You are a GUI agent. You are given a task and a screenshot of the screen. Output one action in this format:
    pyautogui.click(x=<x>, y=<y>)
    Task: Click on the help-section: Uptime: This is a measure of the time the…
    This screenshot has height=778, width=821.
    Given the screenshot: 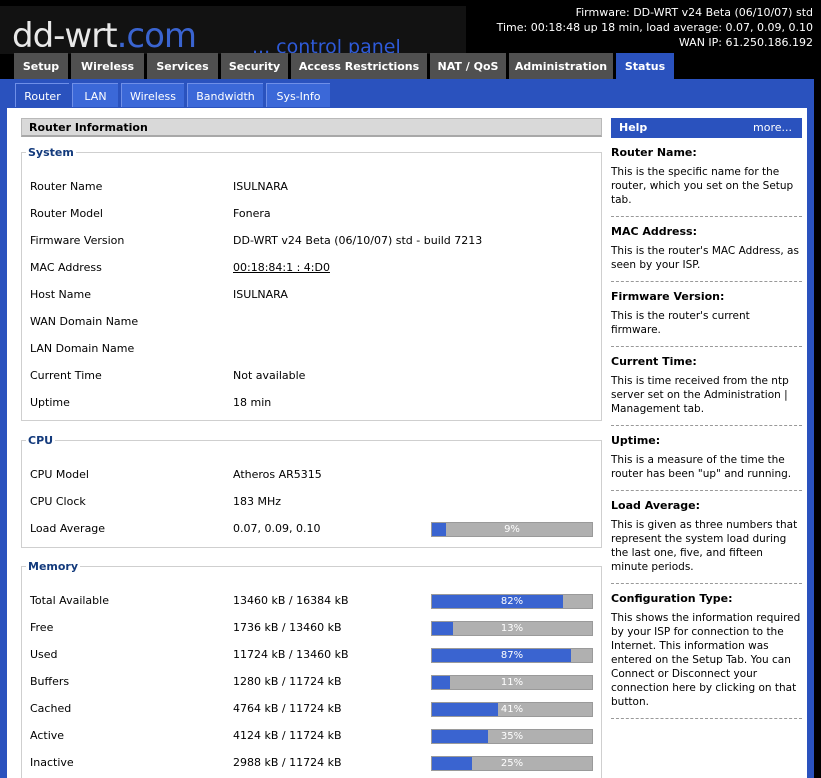 What is the action you would take?
    pyautogui.click(x=706, y=458)
    